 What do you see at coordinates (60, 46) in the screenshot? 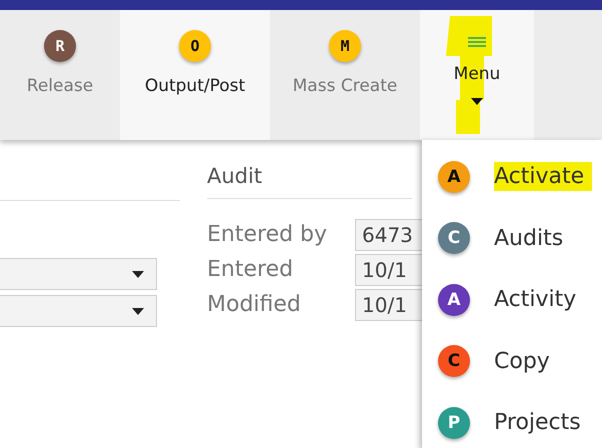
I see `letter-badge-icon: R` at bounding box center [60, 46].